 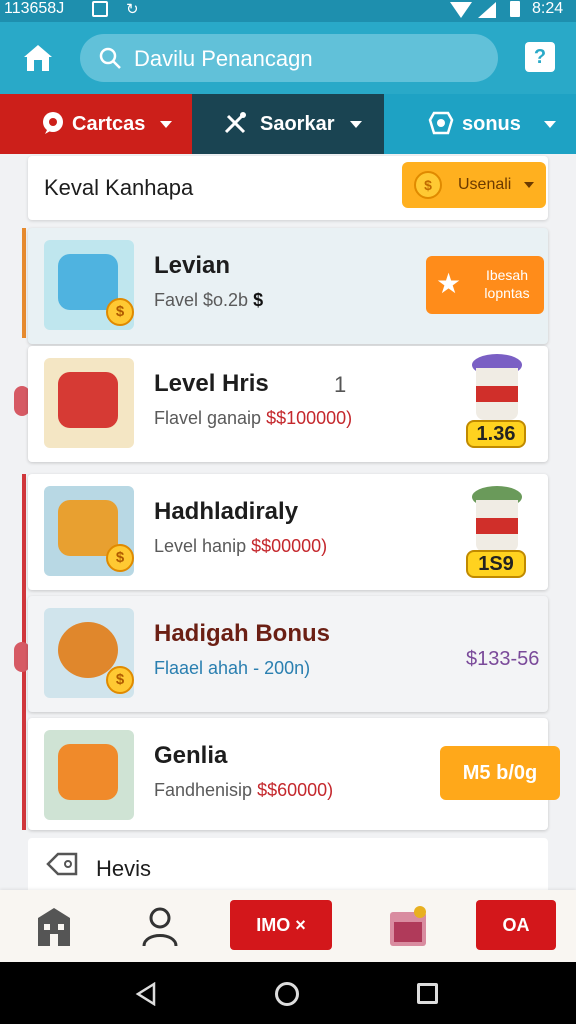 I want to click on status-time: 8:24, so click(x=548, y=8).